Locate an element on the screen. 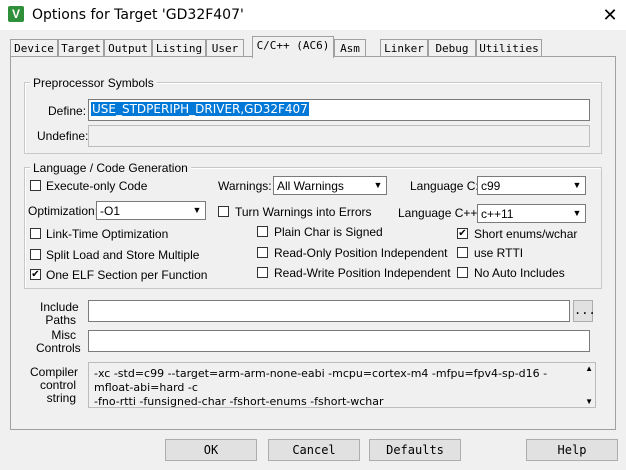  tab-utilities: Utilities is located at coordinates (509, 48).